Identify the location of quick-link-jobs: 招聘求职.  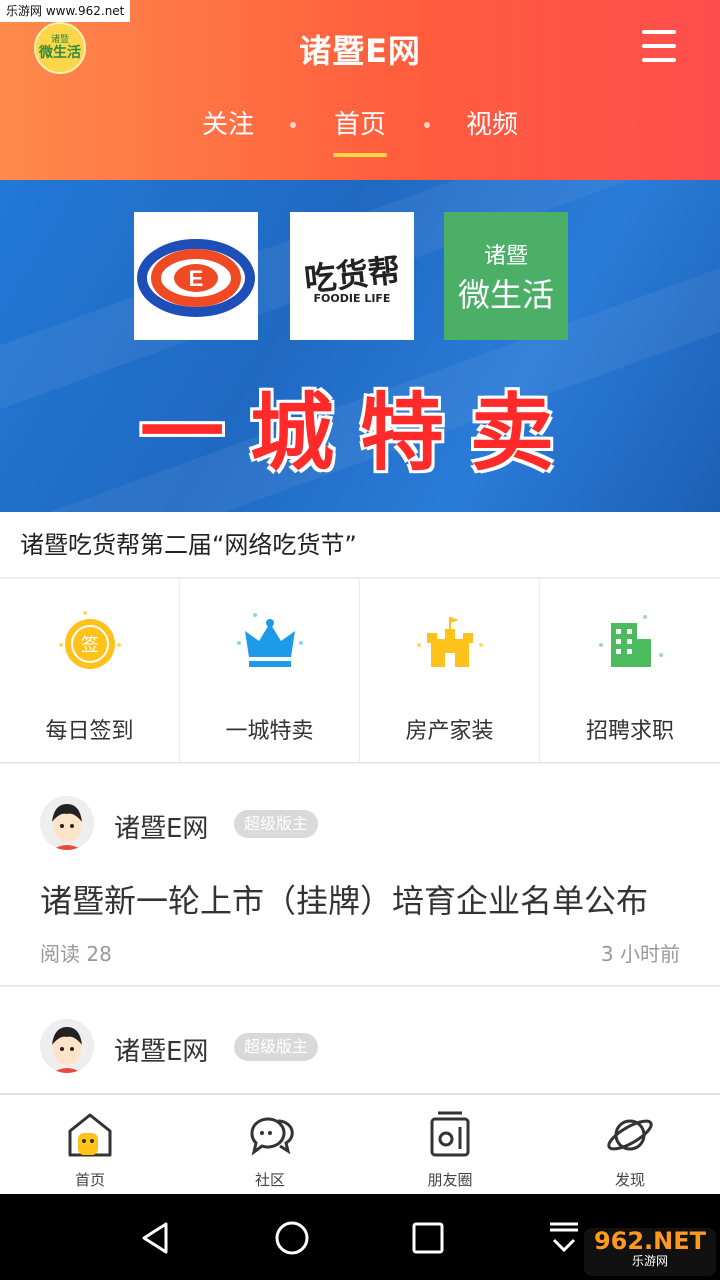
(630, 671).